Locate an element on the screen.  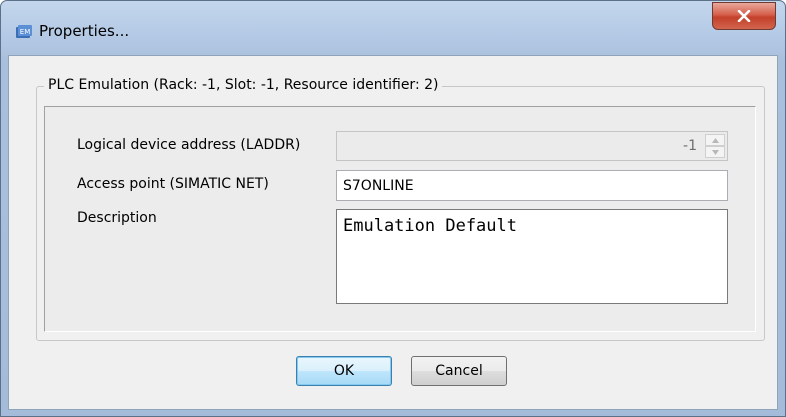
laddr-spin-buttons is located at coordinates (715, 146).